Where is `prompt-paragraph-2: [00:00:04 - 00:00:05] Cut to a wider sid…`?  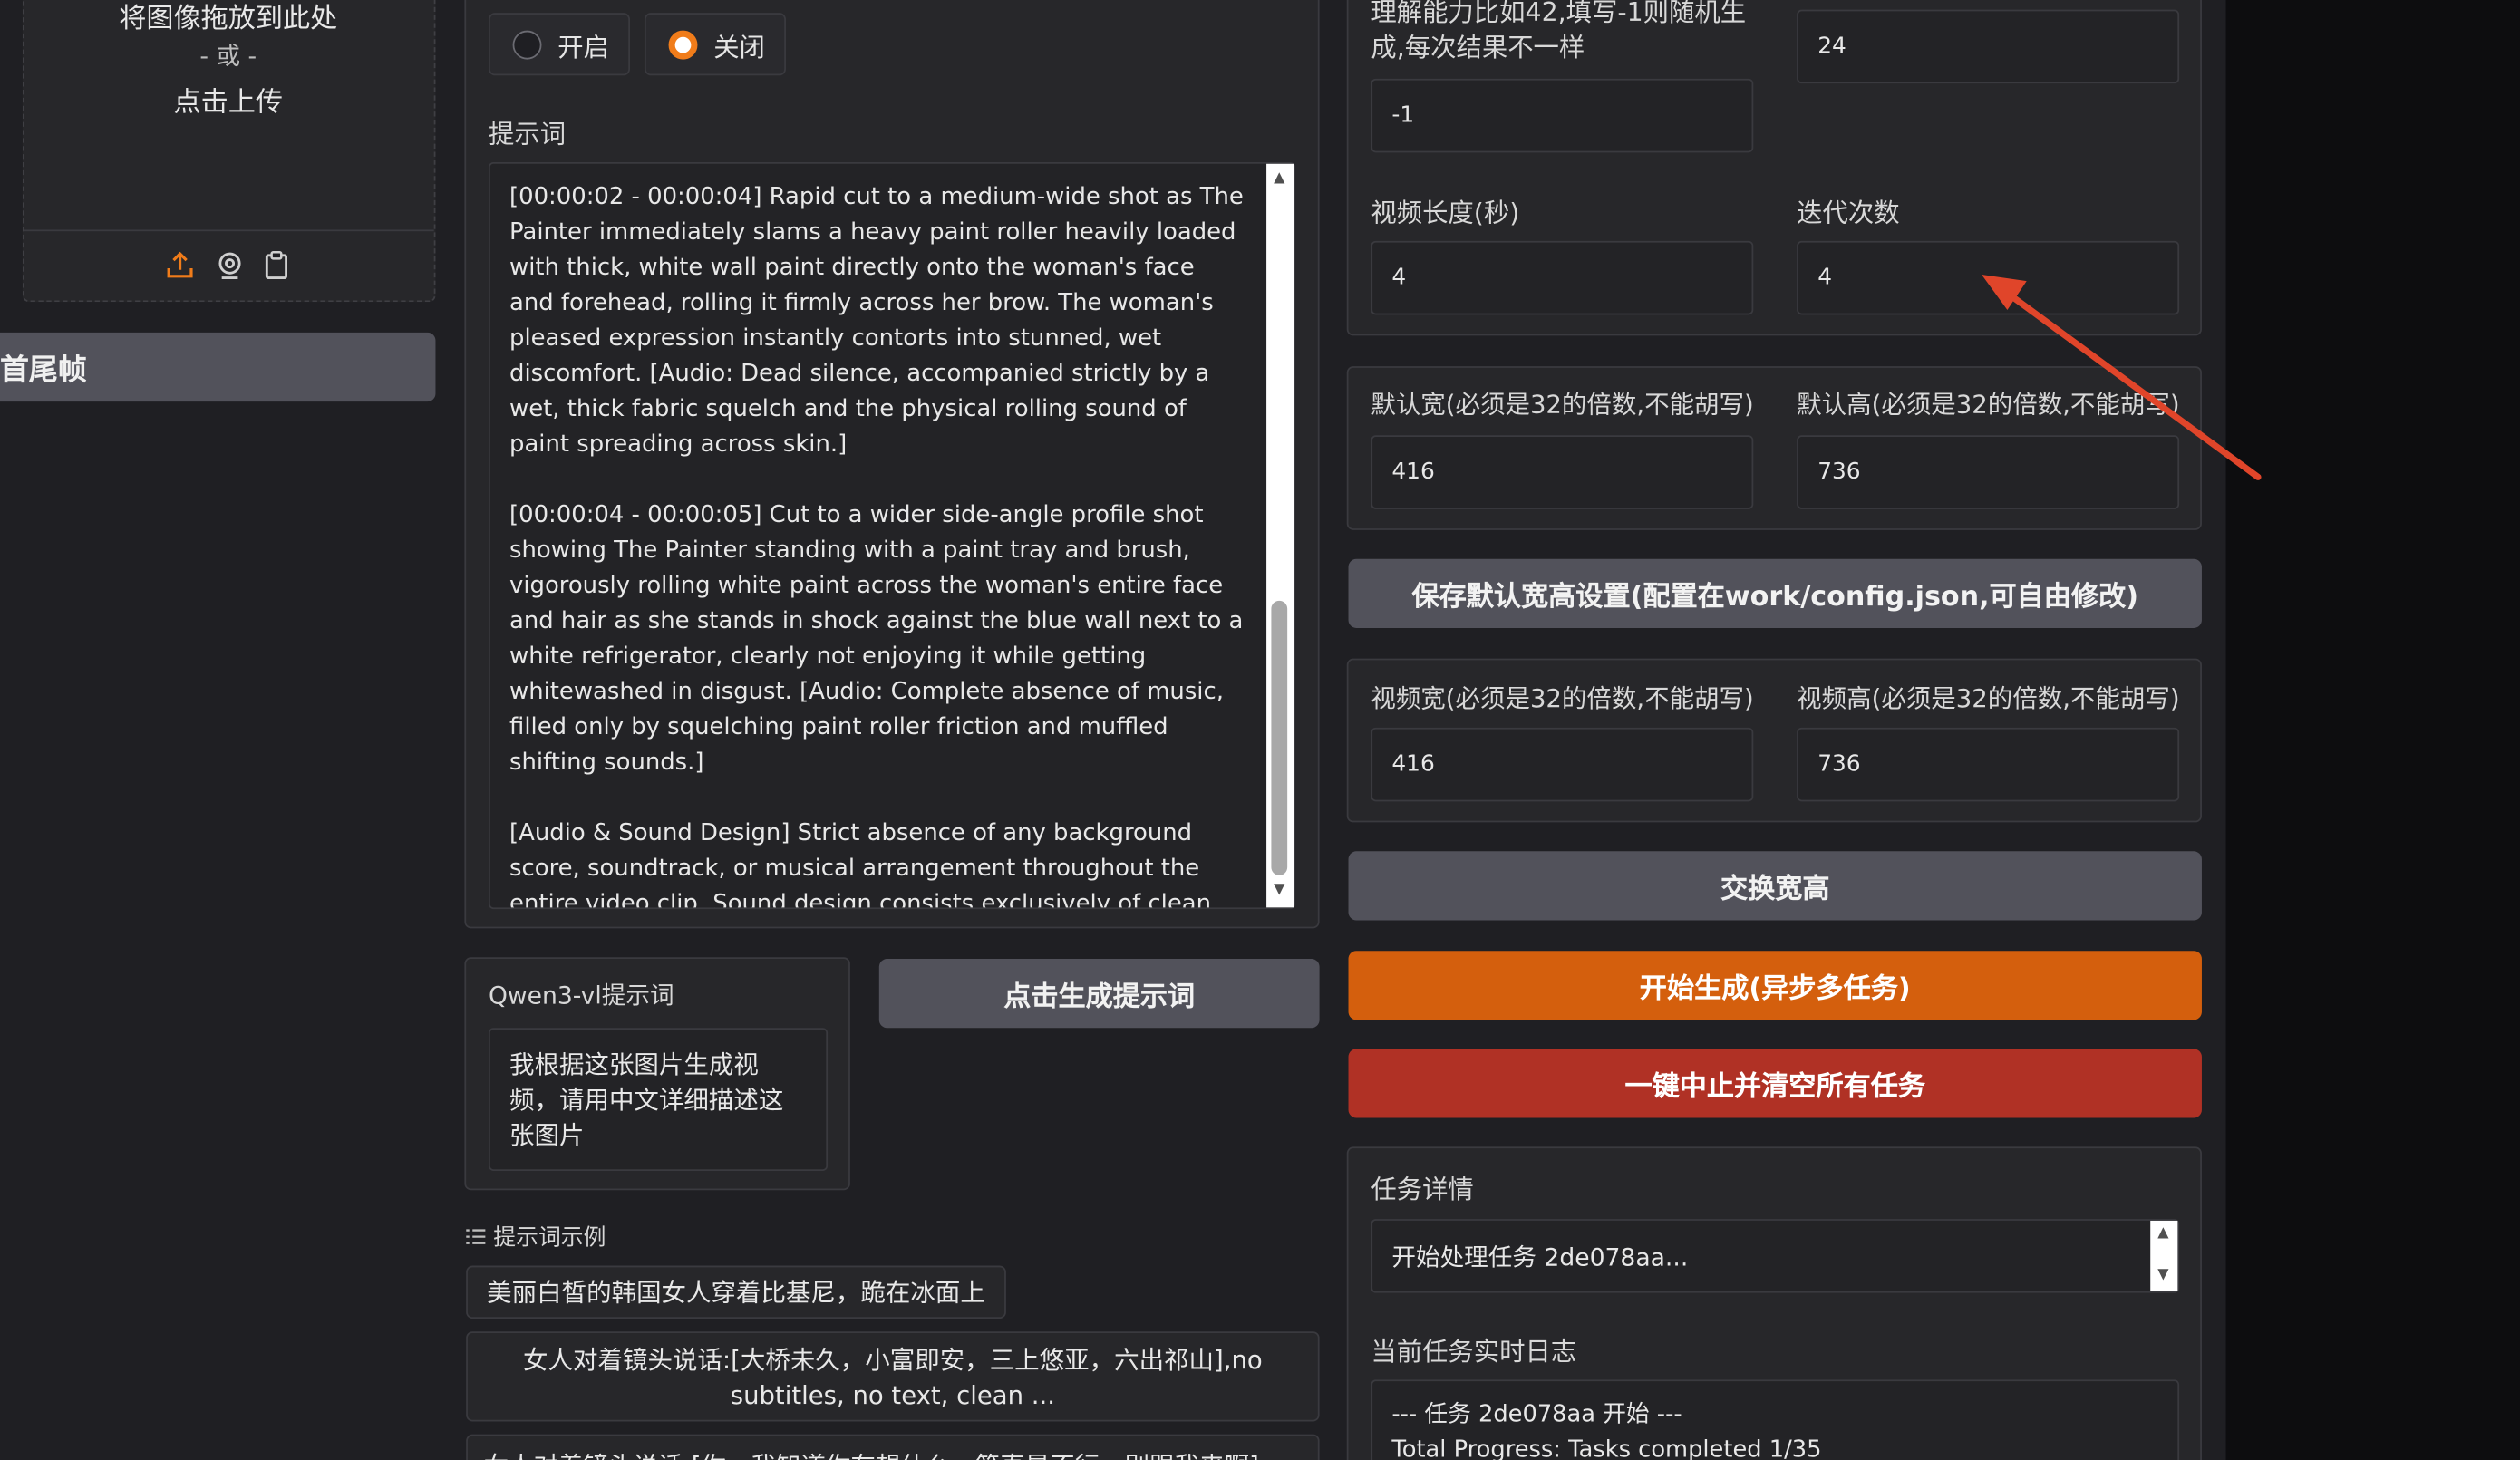
prompt-paragraph-2: [00:00:04 - 00:00:05] Cut to a wider sid… is located at coordinates (880, 639).